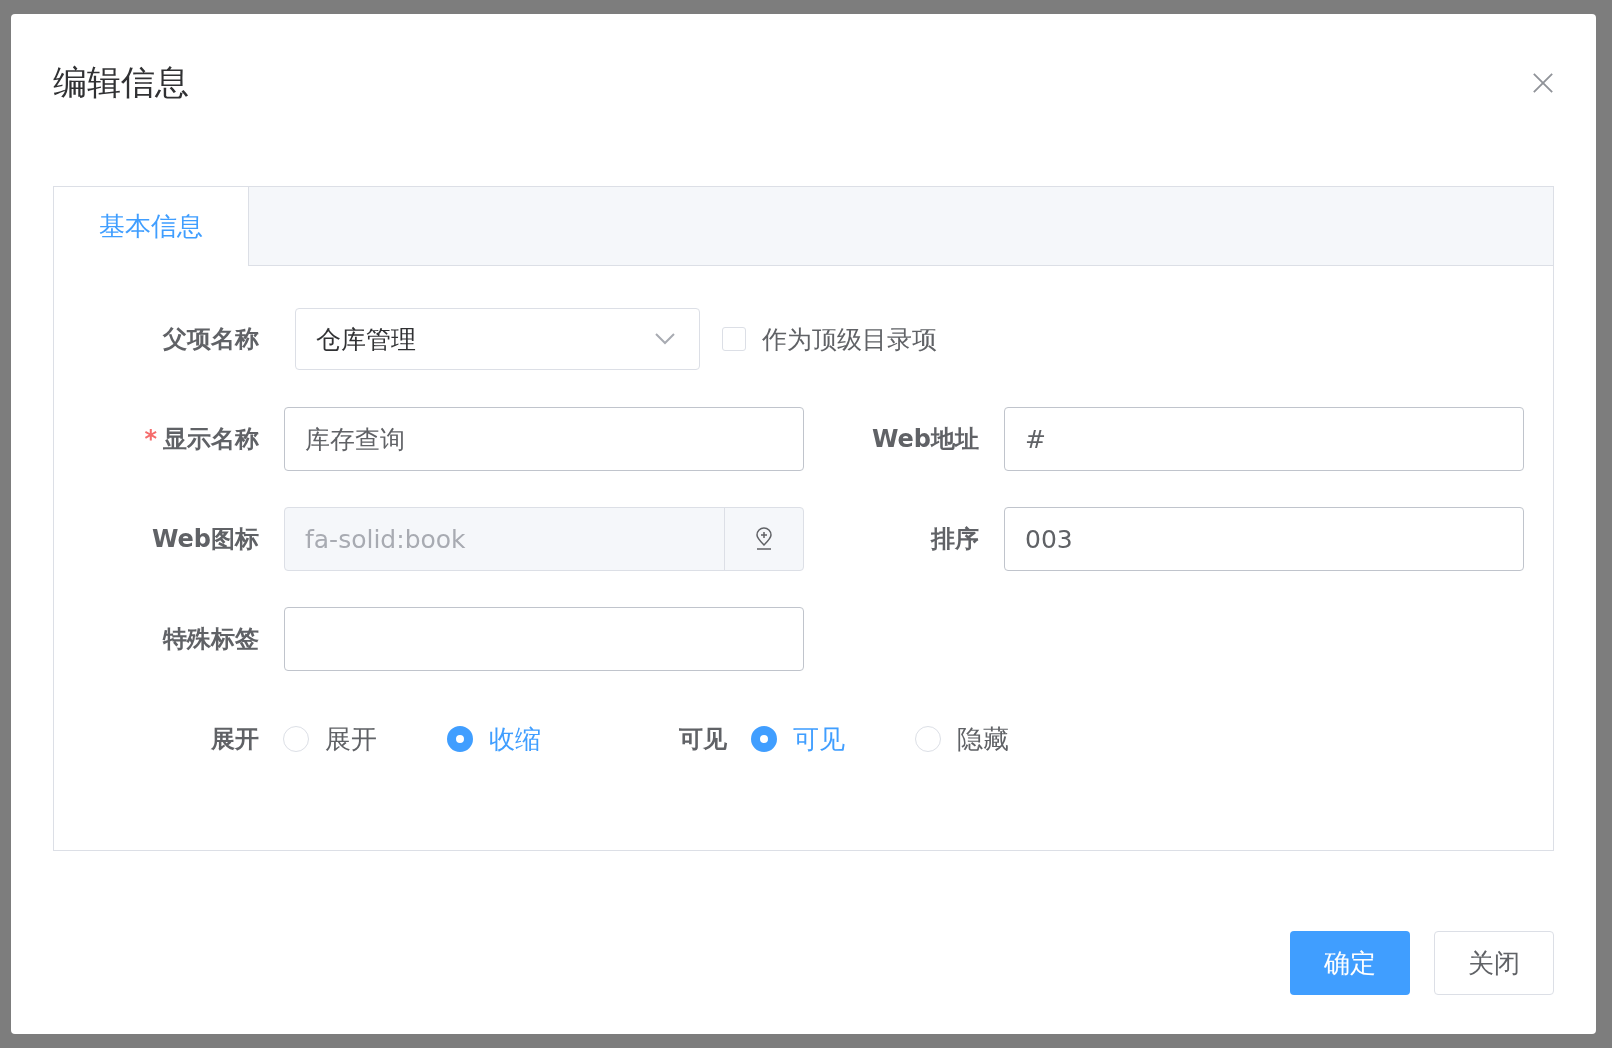 The image size is (1612, 1048). I want to click on input-field: 库存查询, so click(544, 439).